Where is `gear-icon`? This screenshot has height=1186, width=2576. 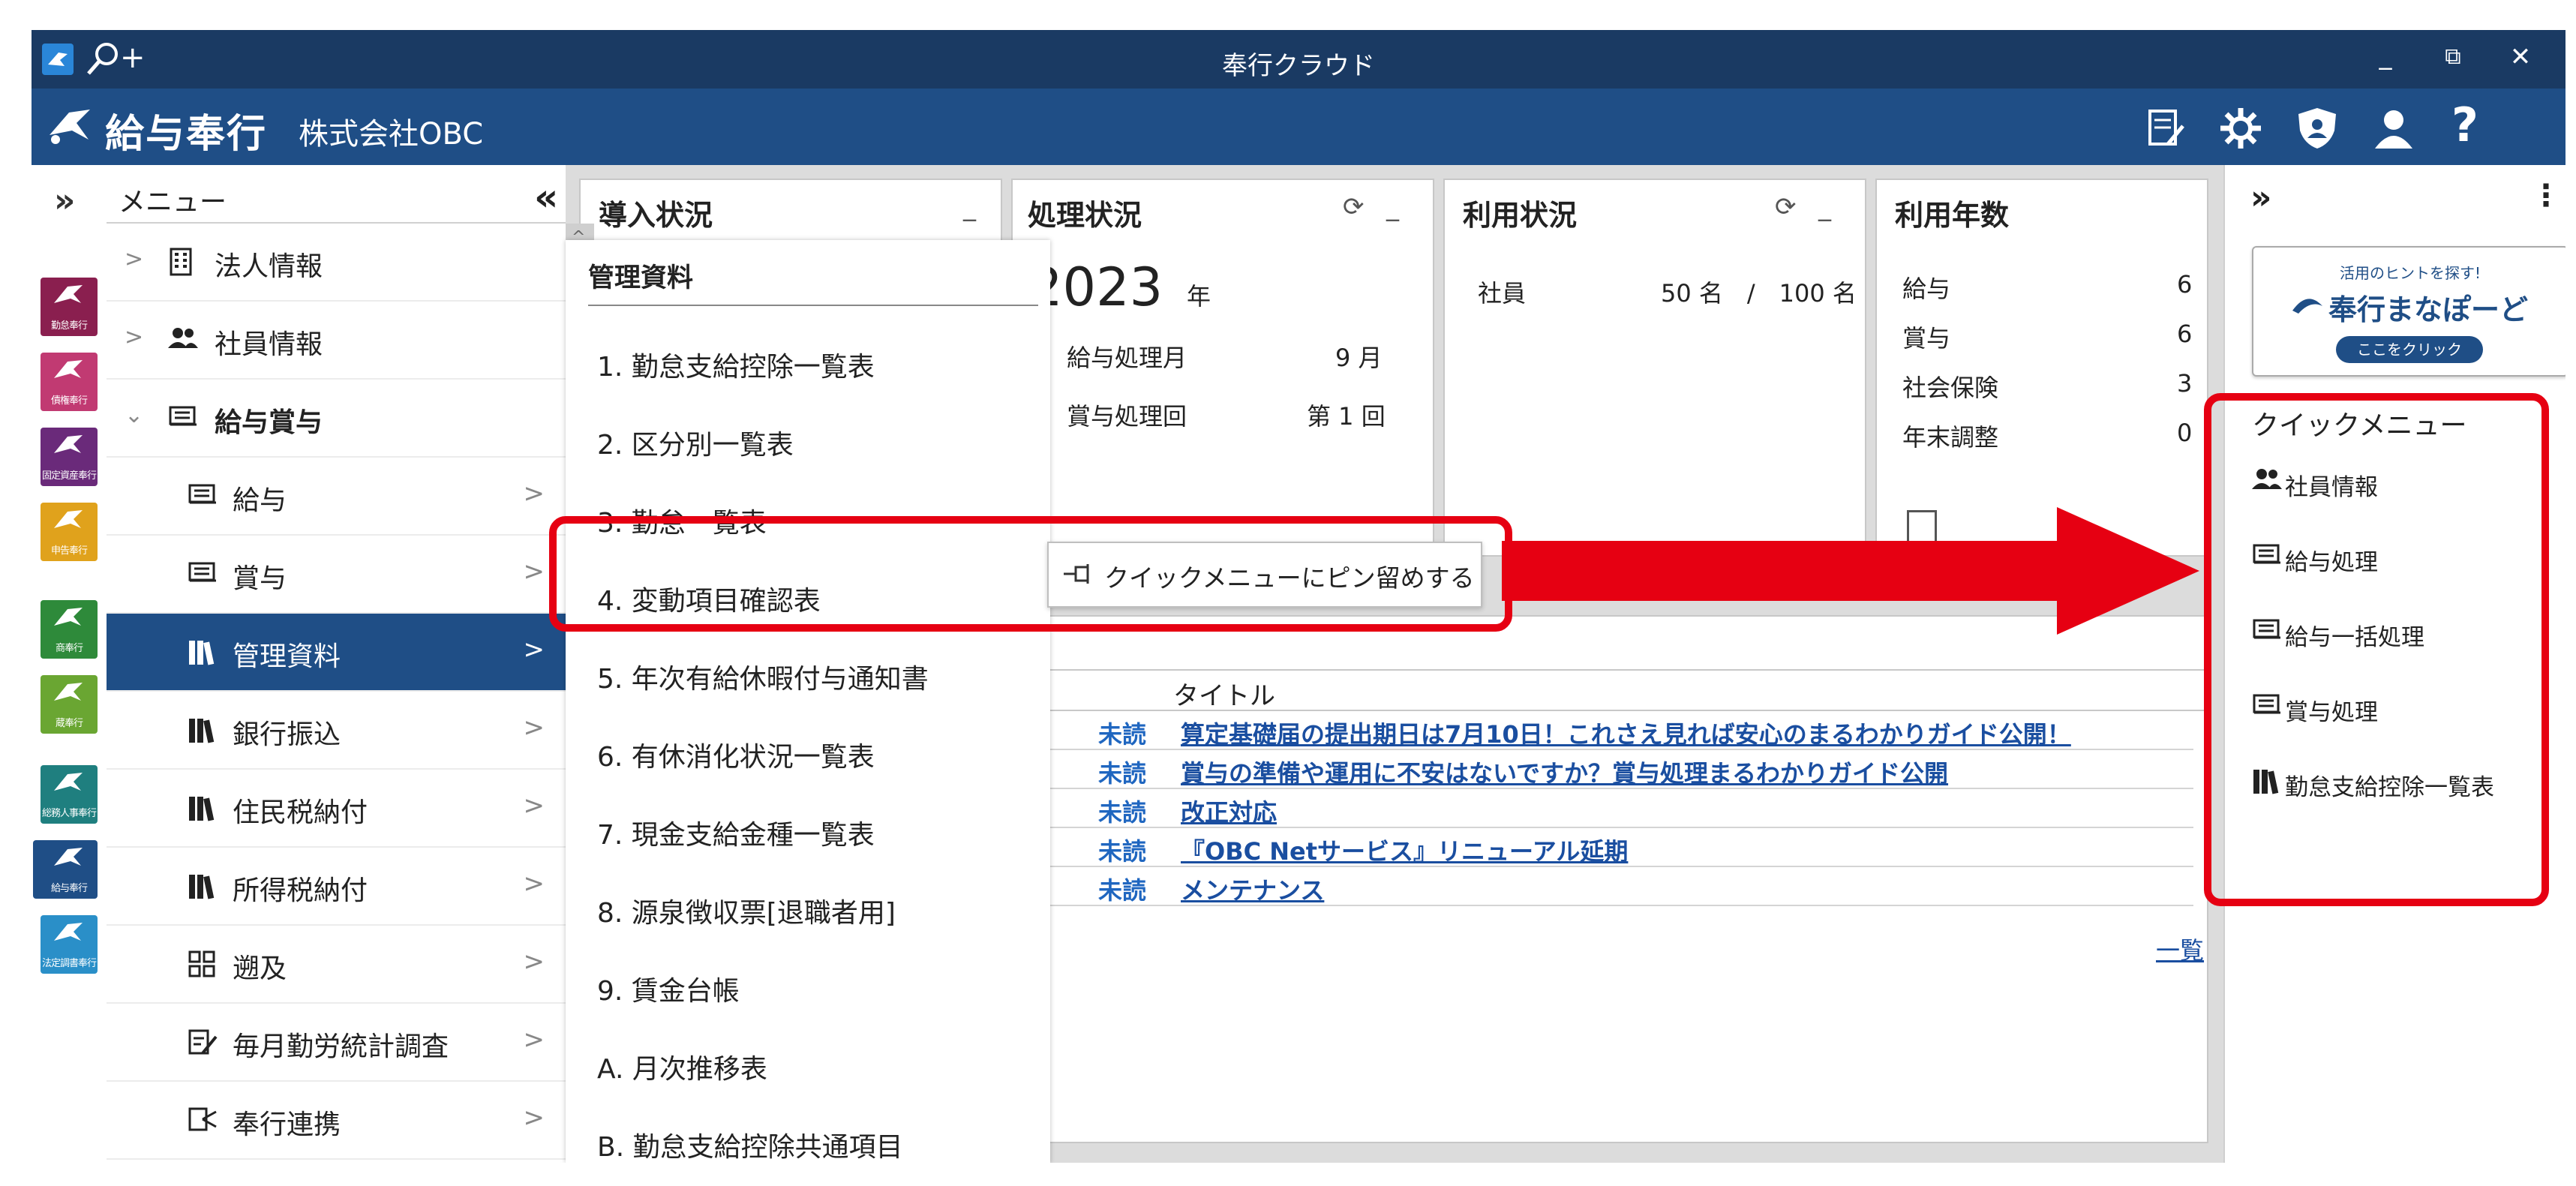
gear-icon is located at coordinates (2240, 128).